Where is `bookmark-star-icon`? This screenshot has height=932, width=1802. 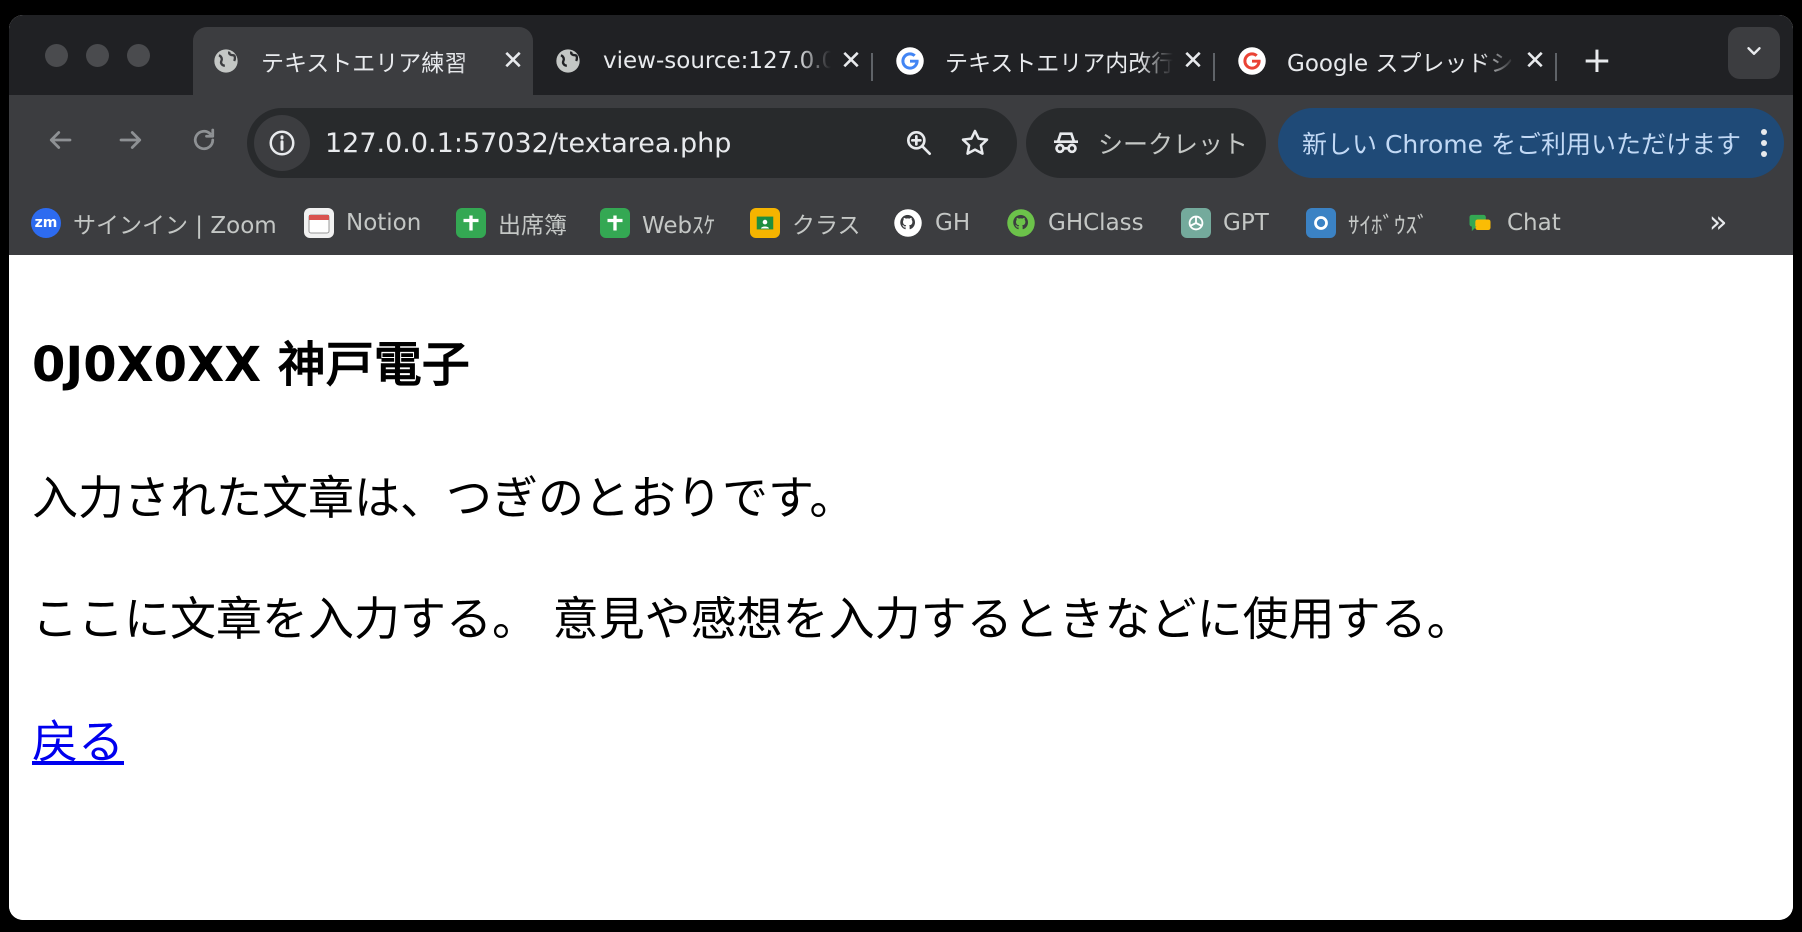 bookmark-star-icon is located at coordinates (975, 143).